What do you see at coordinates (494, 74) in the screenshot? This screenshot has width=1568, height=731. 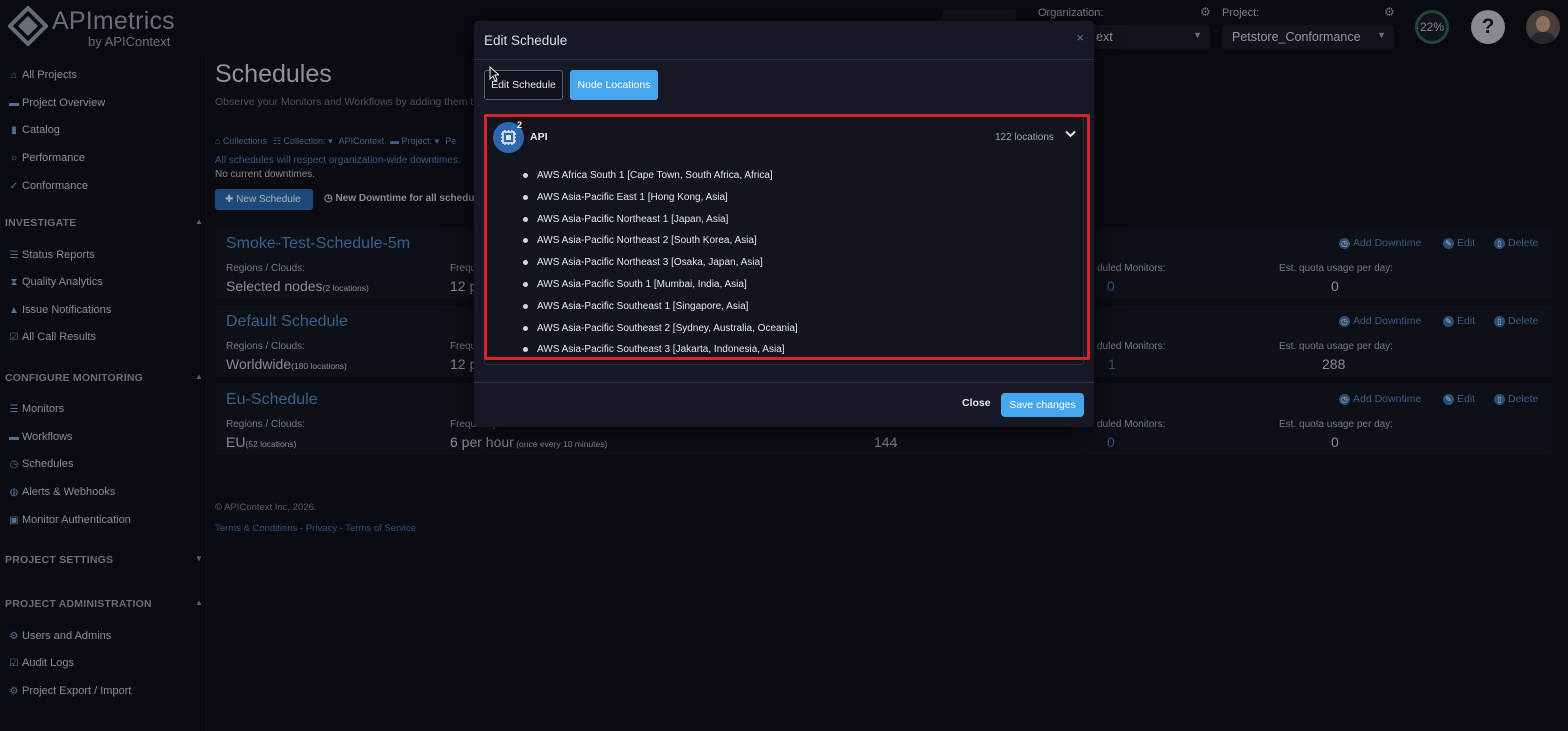 I see `mouse-cursor-icon` at bounding box center [494, 74].